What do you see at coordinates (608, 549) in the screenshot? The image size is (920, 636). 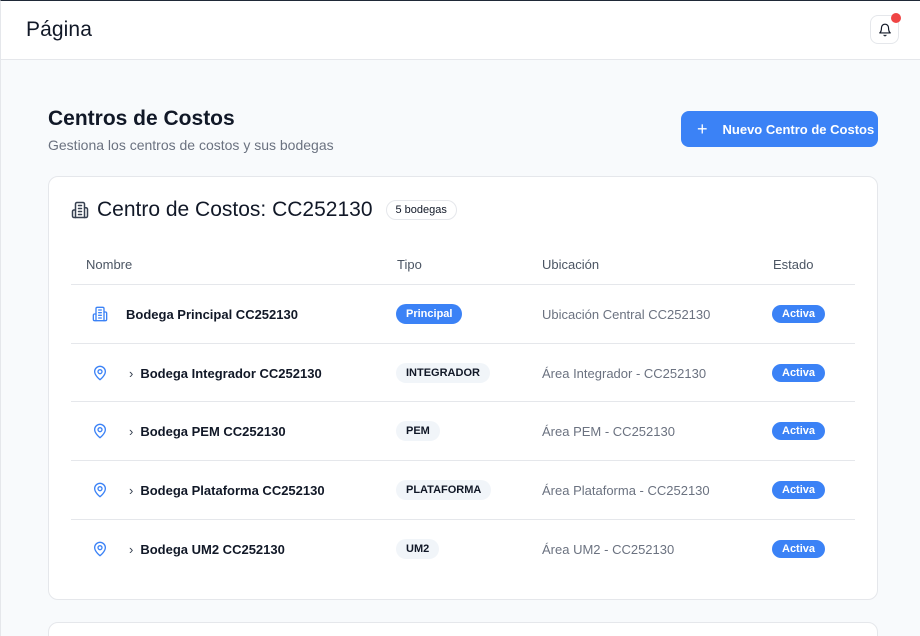 I see `location-text: Área UM2 - CC252130` at bounding box center [608, 549].